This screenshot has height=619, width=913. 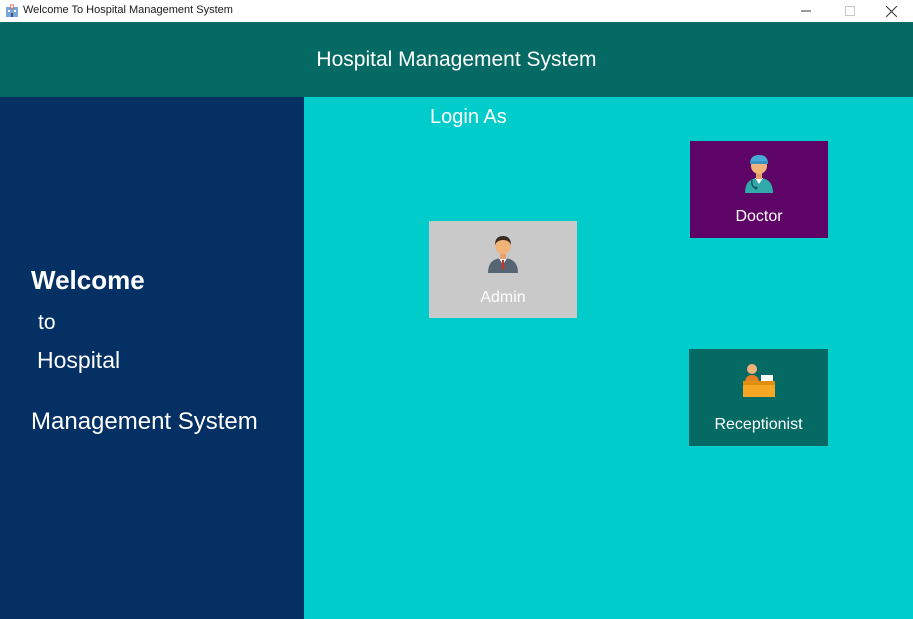 I want to click on minimize-icon, so click(x=806, y=11).